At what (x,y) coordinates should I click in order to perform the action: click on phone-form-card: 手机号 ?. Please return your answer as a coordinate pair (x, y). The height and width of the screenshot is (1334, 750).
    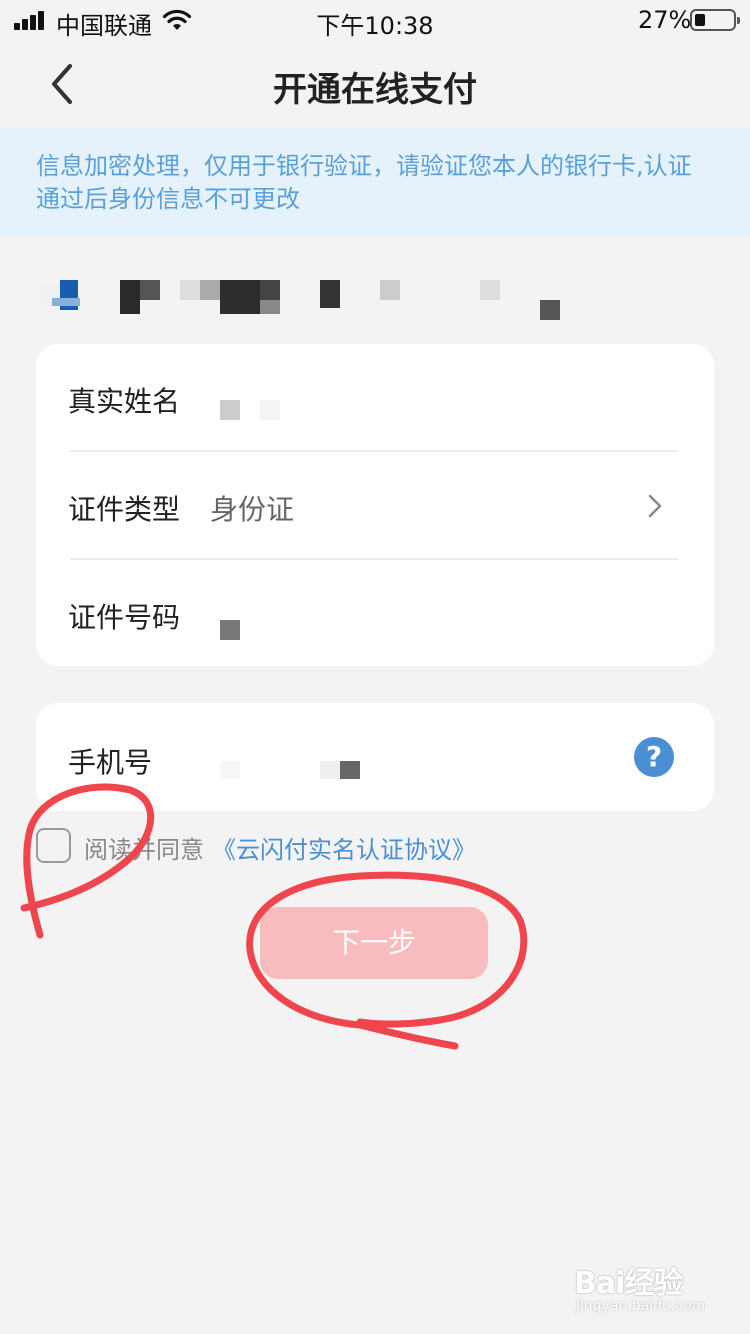
    Looking at the image, I should click on (375, 757).